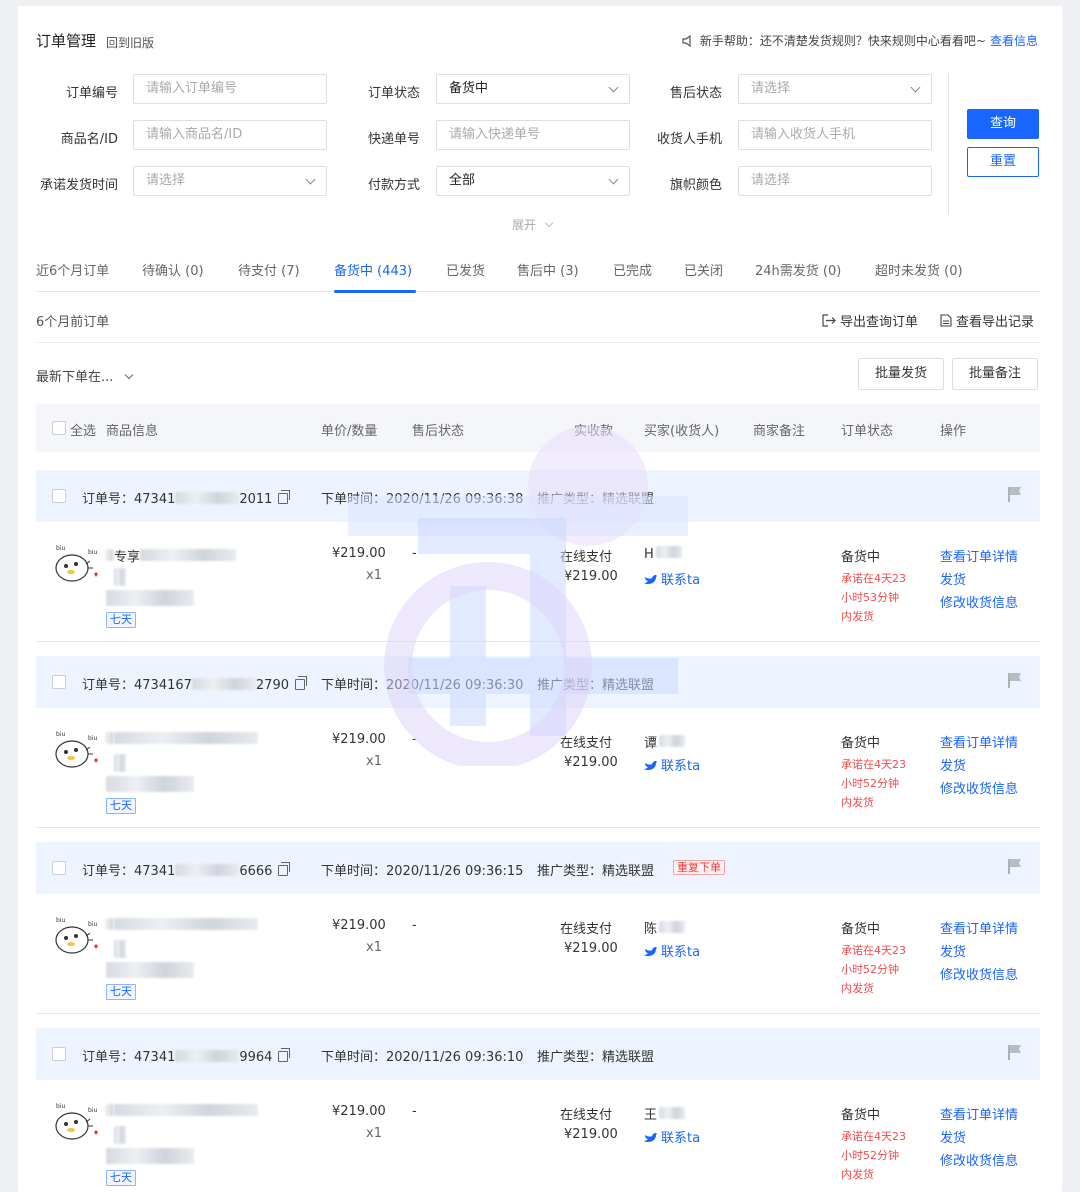  I want to click on back-to-old-link: 回到旧版, so click(130, 42).